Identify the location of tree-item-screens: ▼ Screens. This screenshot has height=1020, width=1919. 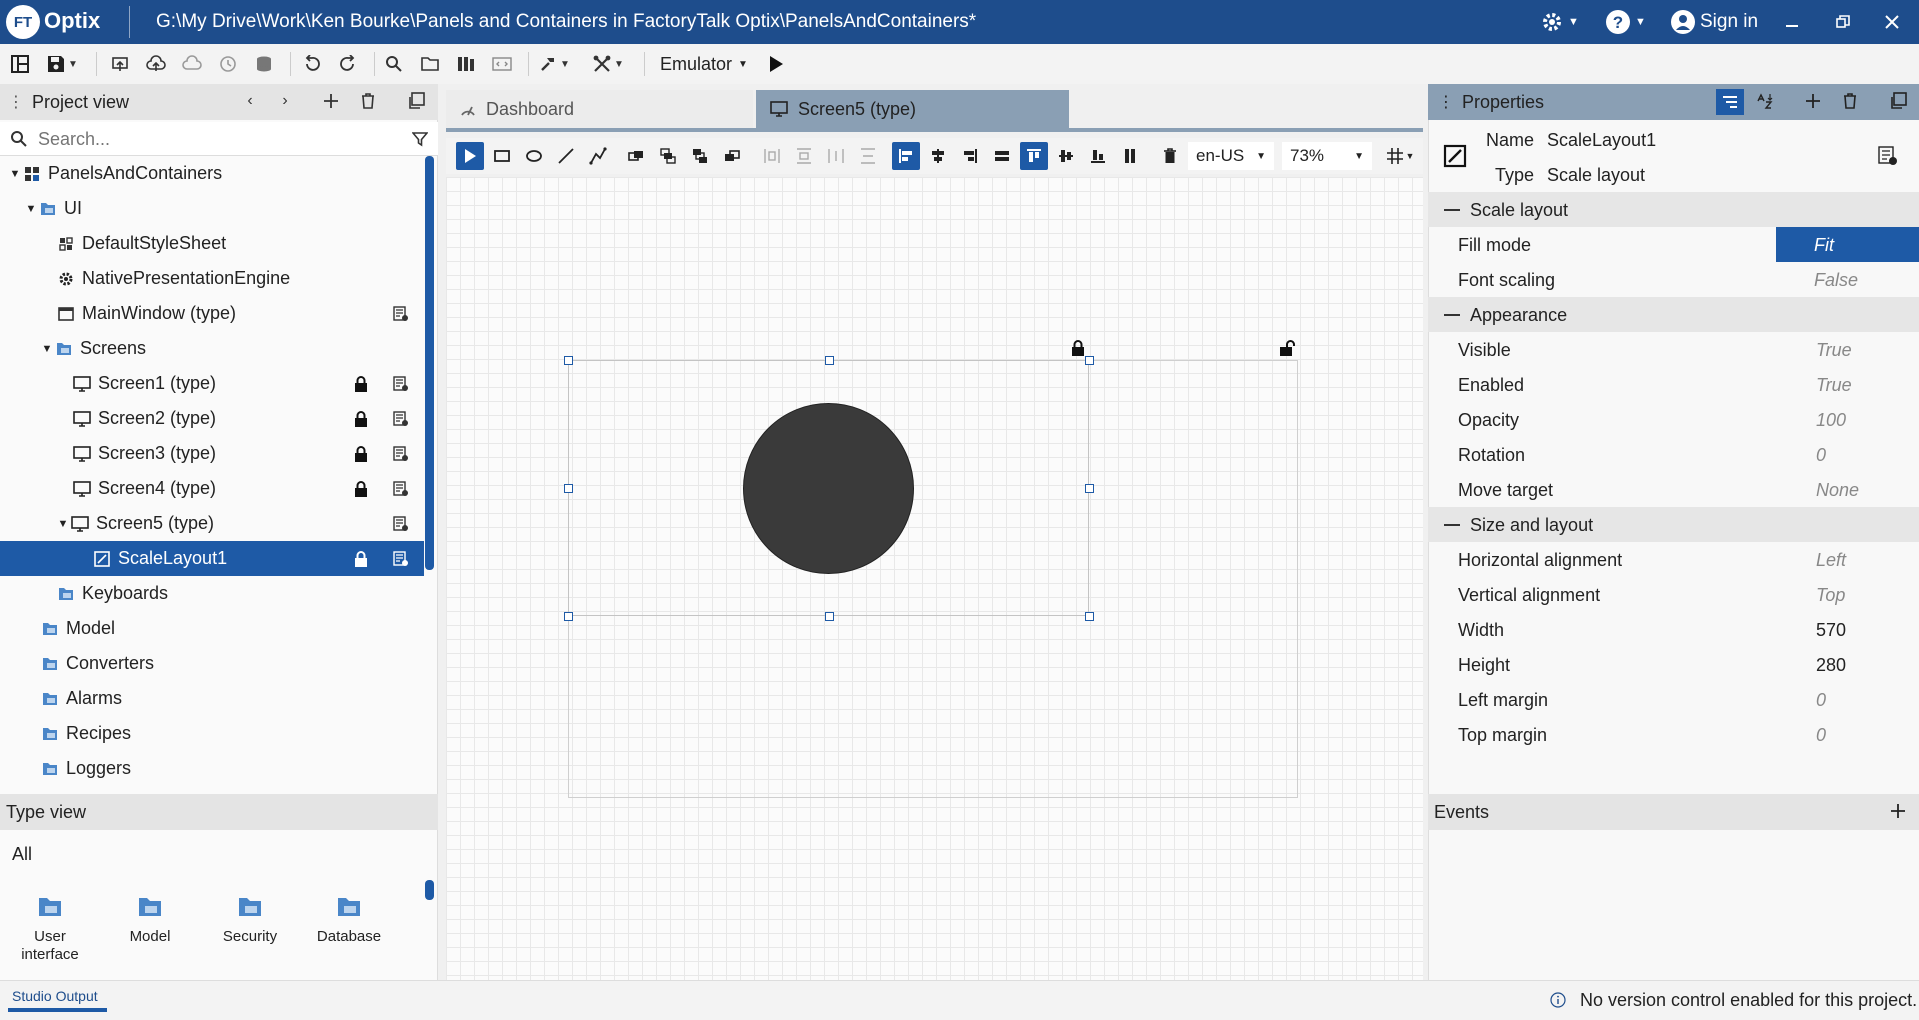
(212, 348).